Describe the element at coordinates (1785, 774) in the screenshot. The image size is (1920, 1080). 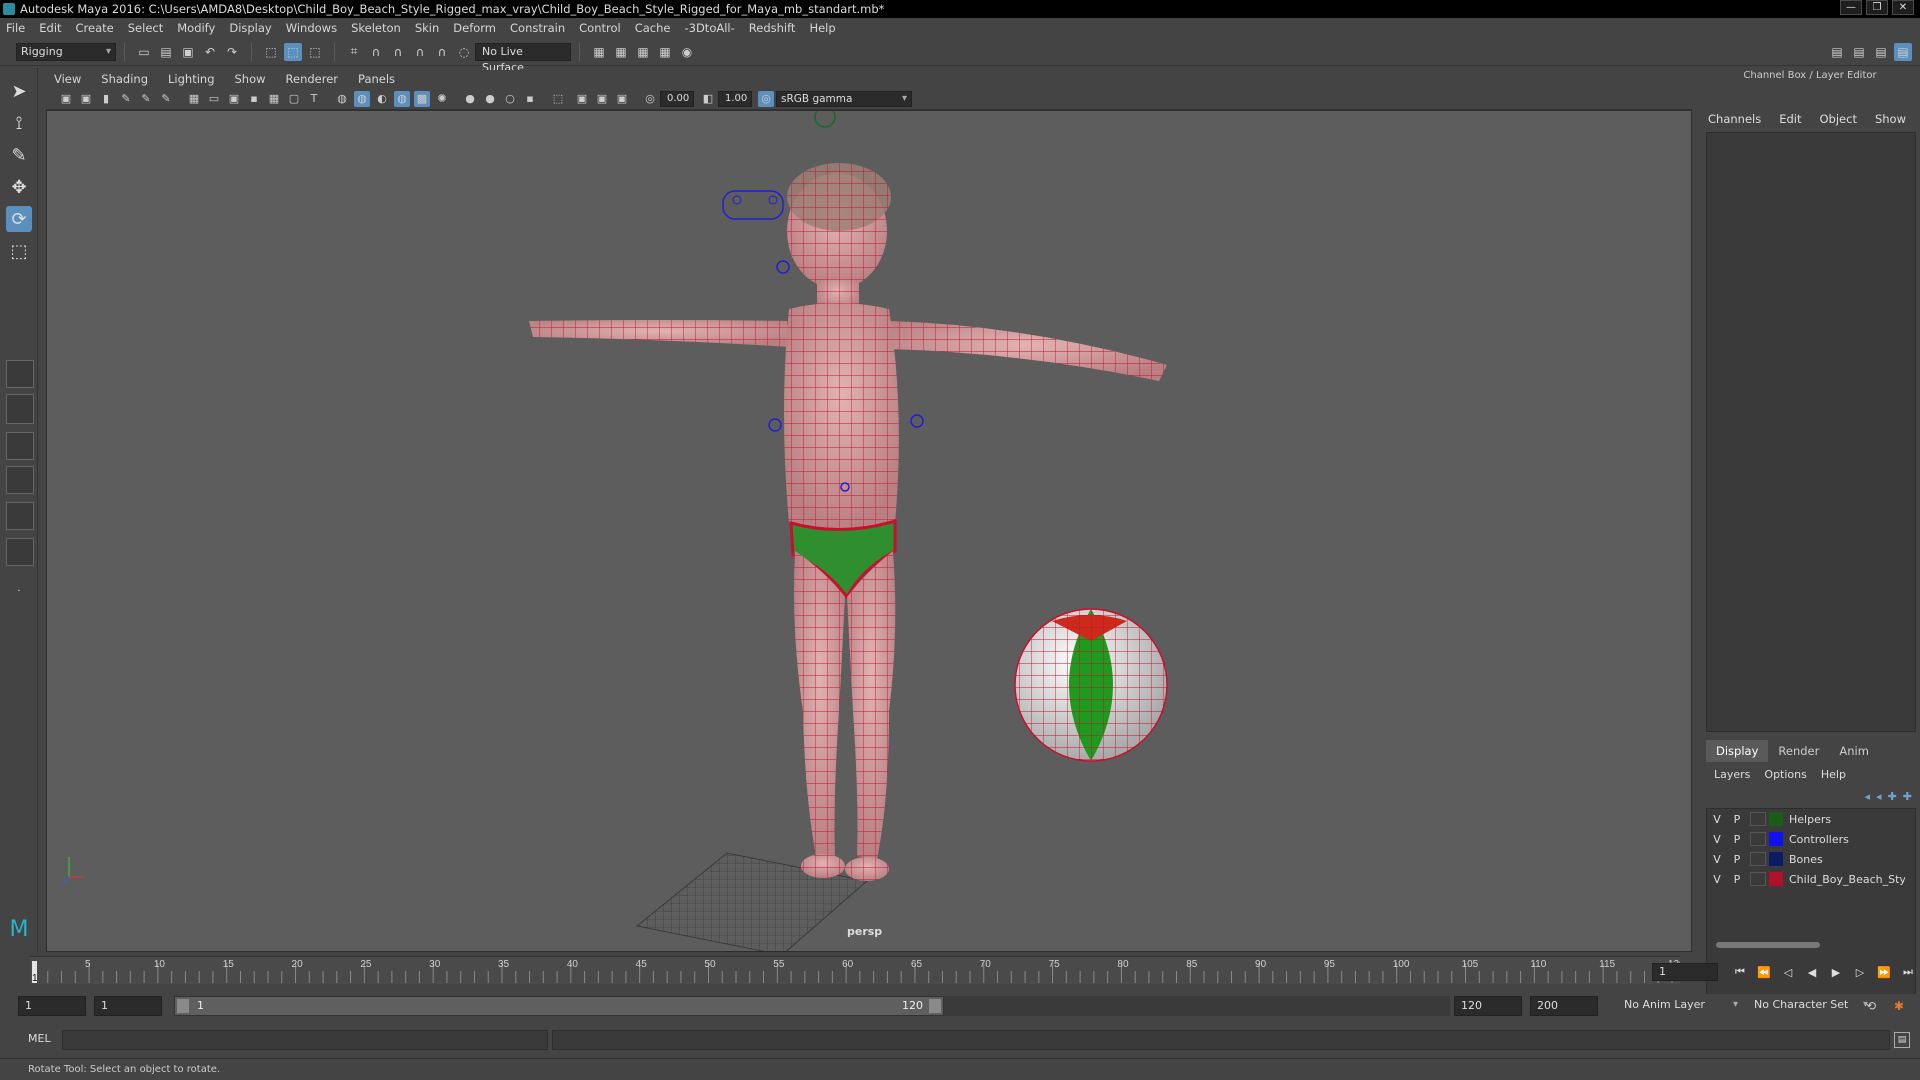
I see `layer-menu-options: Options` at that location.